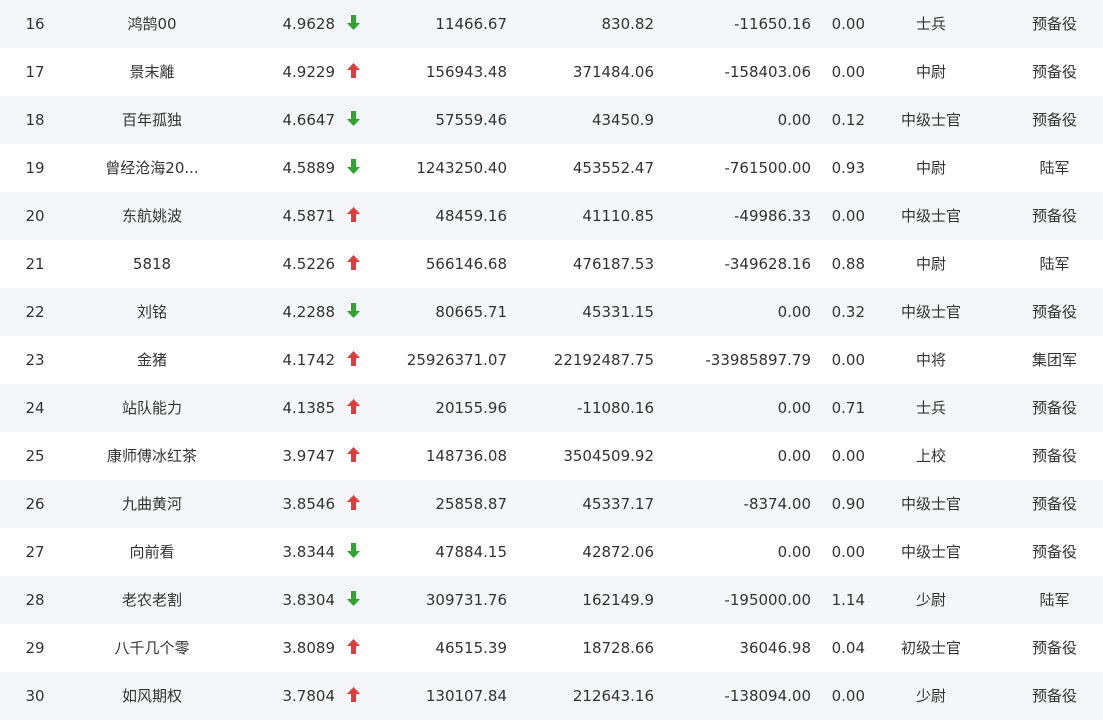 The width and height of the screenshot is (1103, 720). I want to click on user-name-cell: 百年孤独, so click(152, 120).